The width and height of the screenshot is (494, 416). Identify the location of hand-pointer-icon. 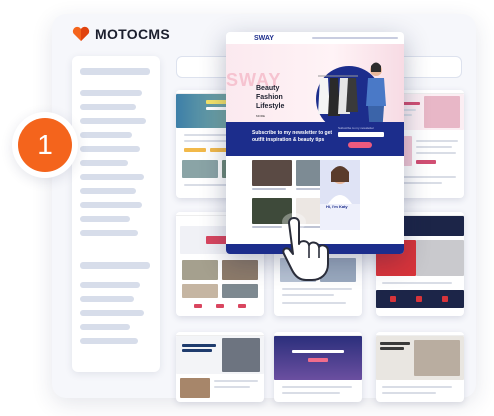
(305, 247).